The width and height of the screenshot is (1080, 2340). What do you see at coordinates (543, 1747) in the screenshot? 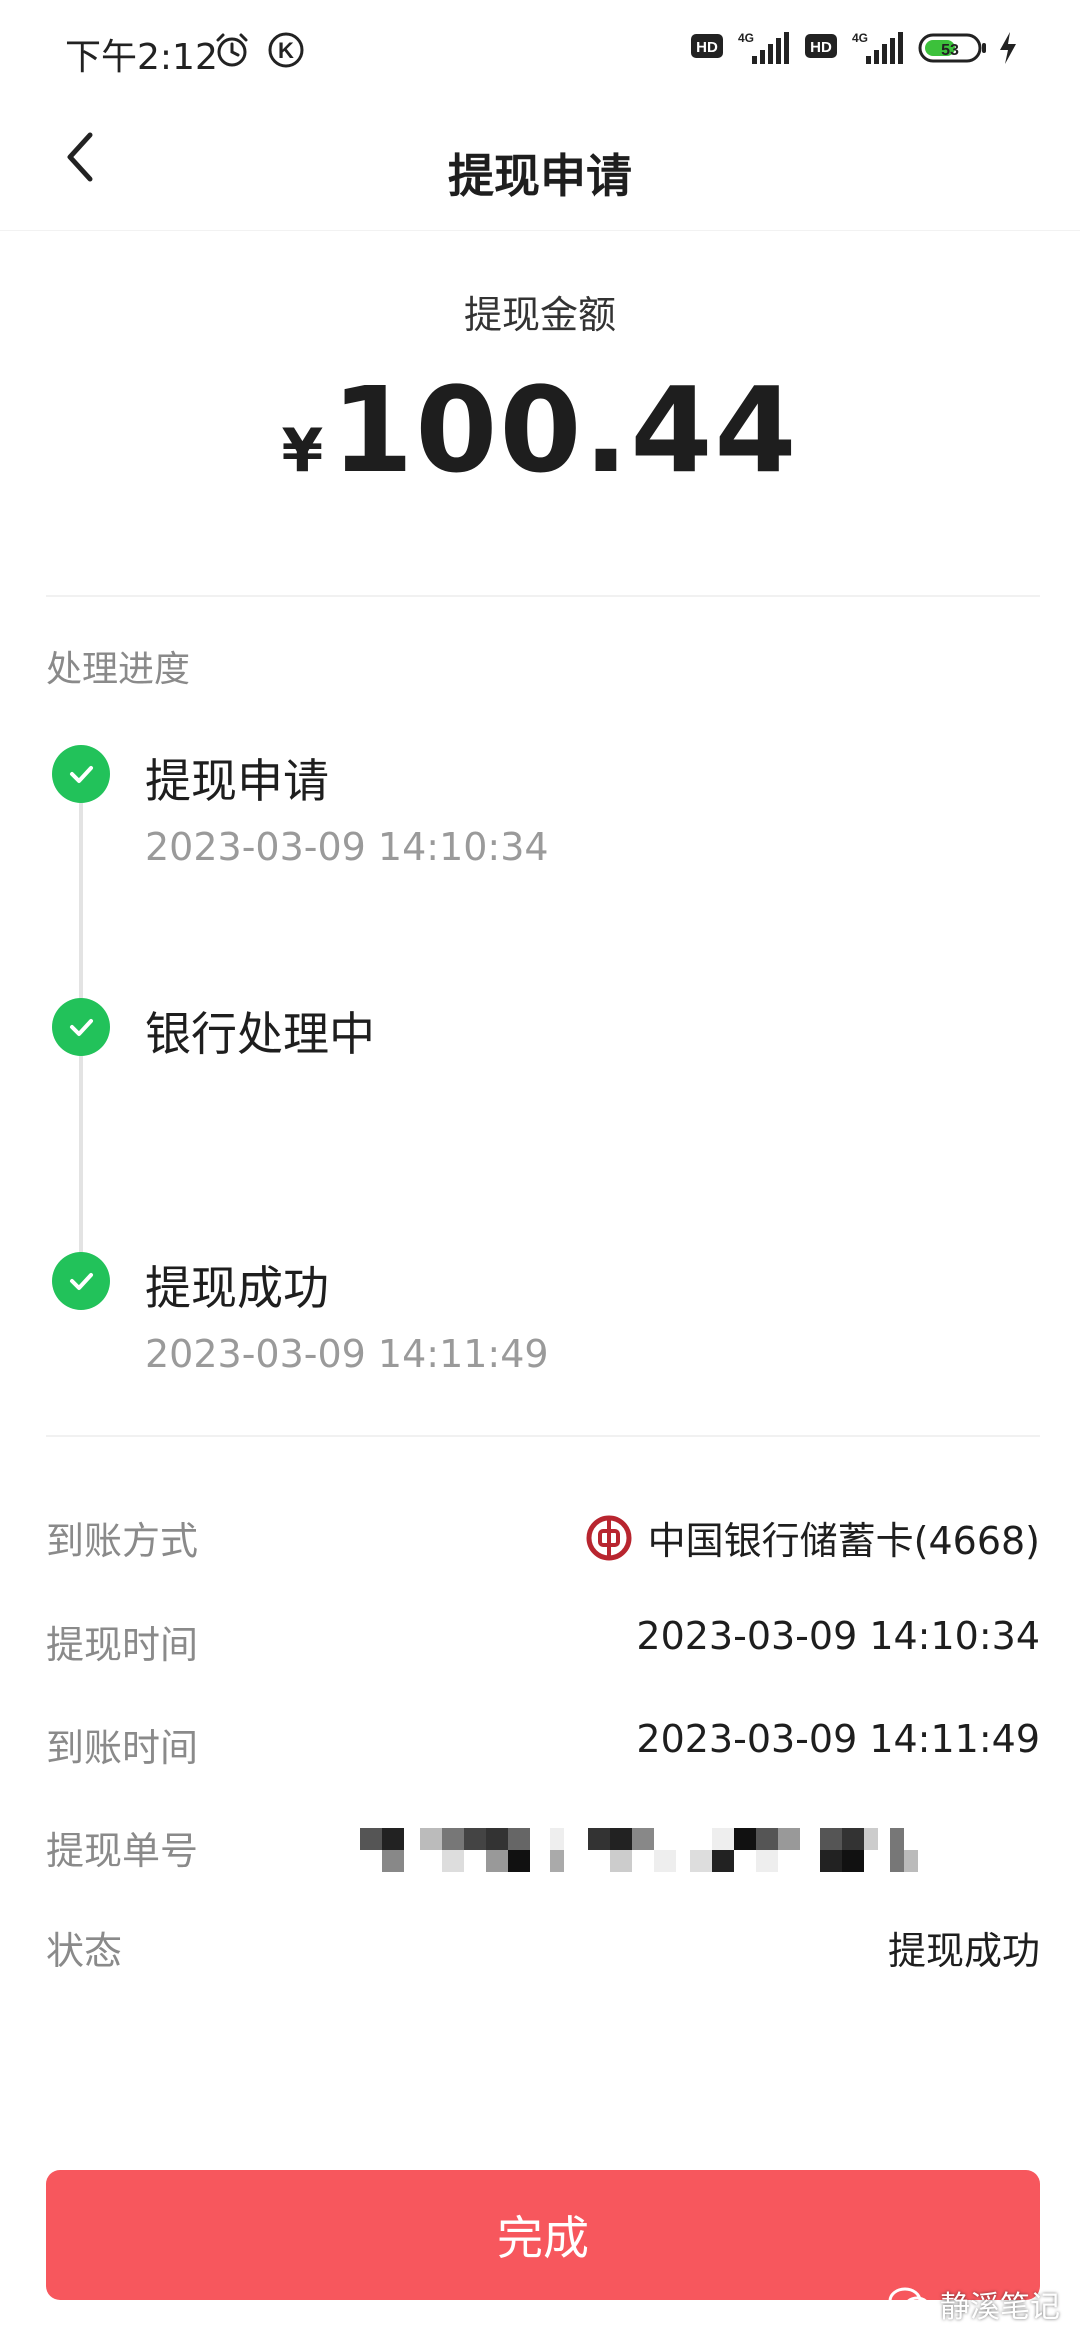
I see `info-row-arrival-time: 到账时间 2023-03-09 14:11:49` at bounding box center [543, 1747].